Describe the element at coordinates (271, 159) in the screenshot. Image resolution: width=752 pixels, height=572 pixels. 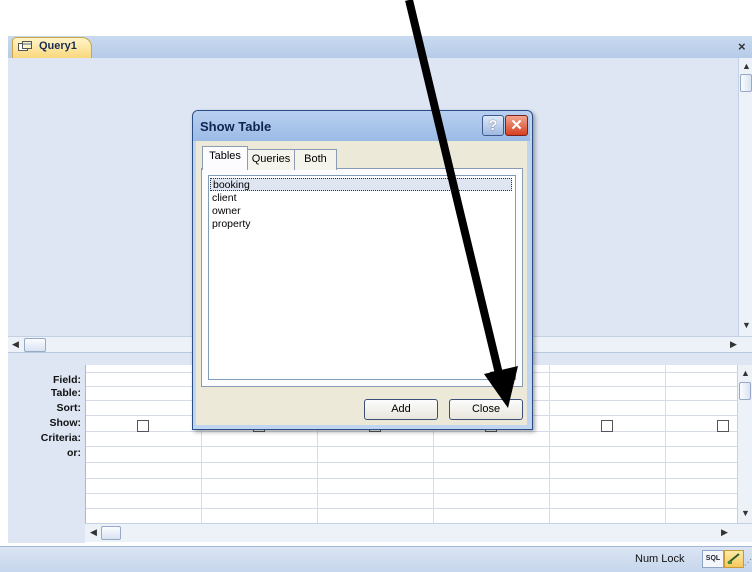
I see `tab-queries: Queries` at that location.